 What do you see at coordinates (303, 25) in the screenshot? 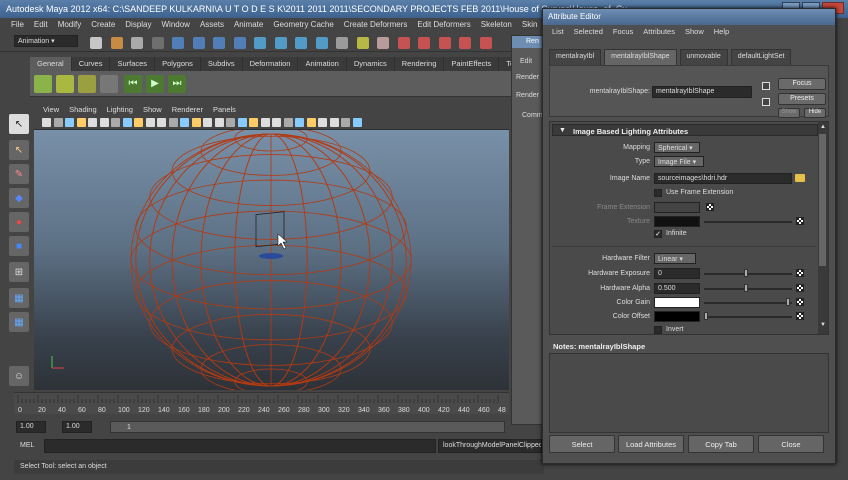
I see `menu-item: Geometry Cache` at bounding box center [303, 25].